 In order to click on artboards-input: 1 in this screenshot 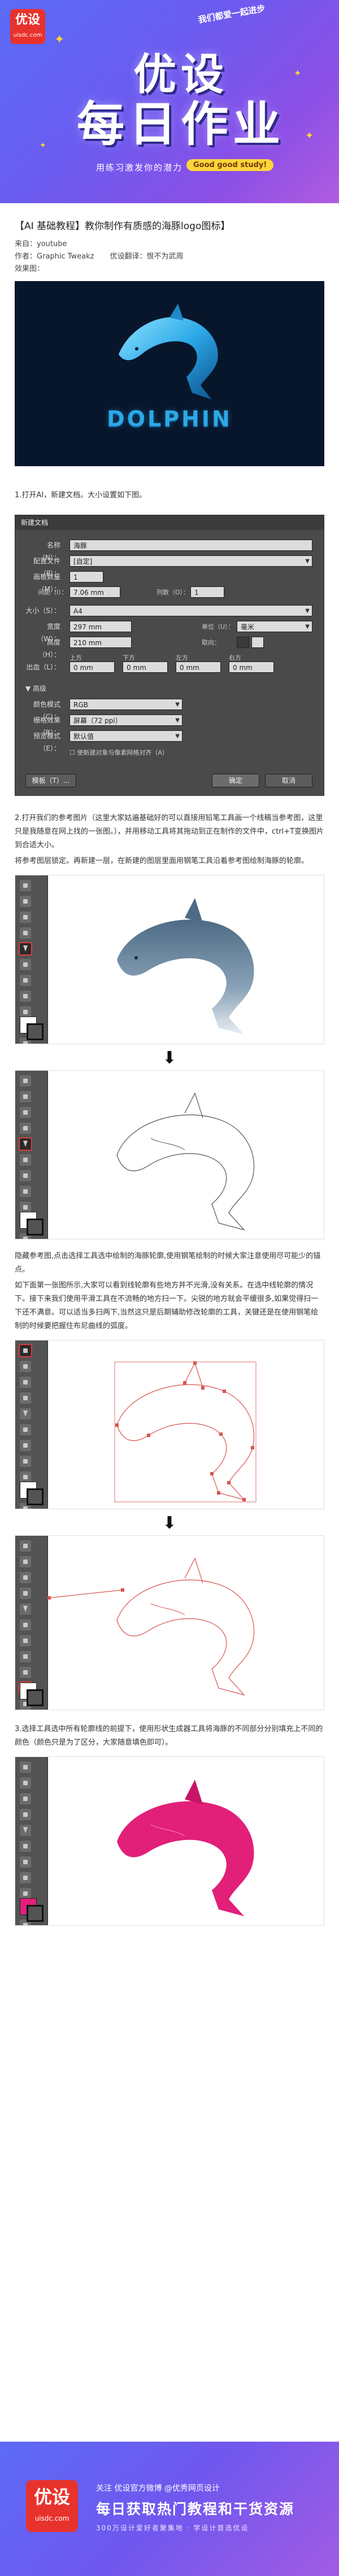, I will do `click(86, 576)`.